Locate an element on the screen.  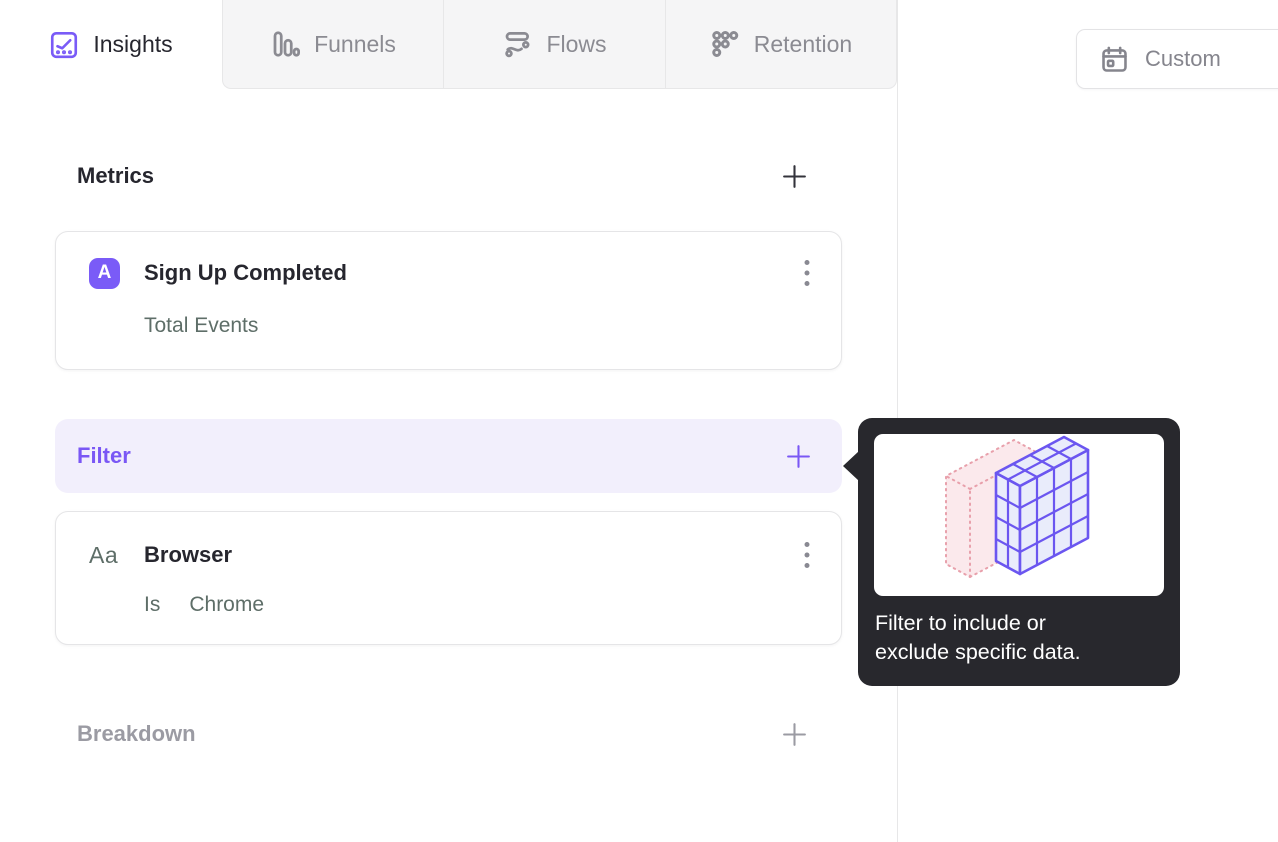
filter-operator: Is is located at coordinates (152, 605).